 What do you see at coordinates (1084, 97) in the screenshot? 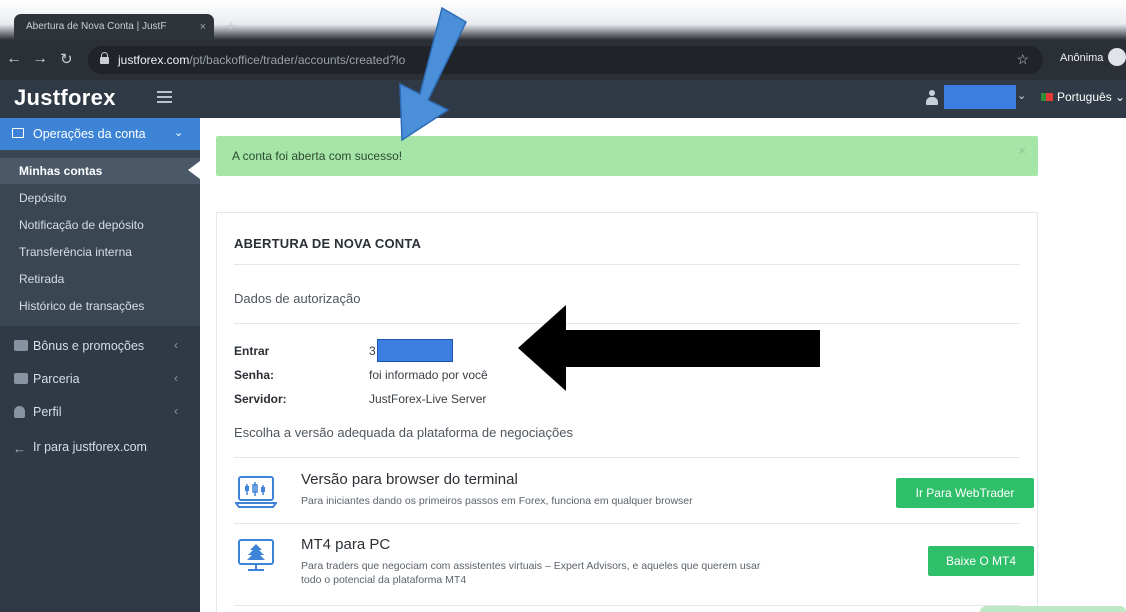
I see `language-label: Português` at bounding box center [1084, 97].